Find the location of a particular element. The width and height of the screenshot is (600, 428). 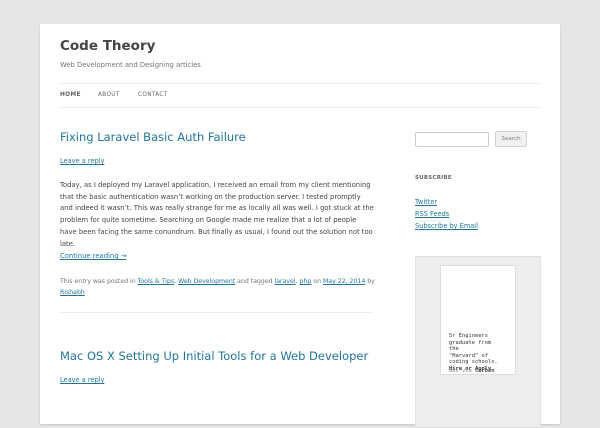

ad-line: coding schools. is located at coordinates (473, 362).